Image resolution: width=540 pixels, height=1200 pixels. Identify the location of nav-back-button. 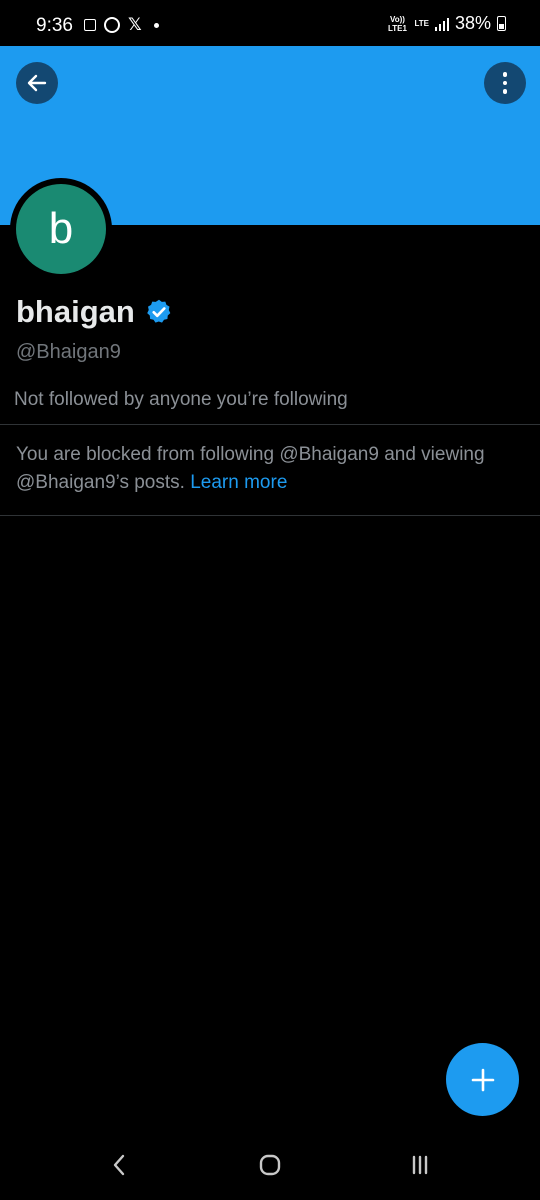
(119, 1165).